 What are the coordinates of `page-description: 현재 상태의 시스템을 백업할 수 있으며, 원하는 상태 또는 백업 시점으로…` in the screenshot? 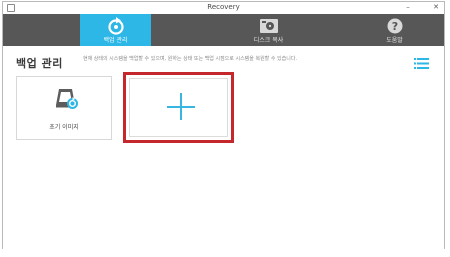 It's located at (190, 59).